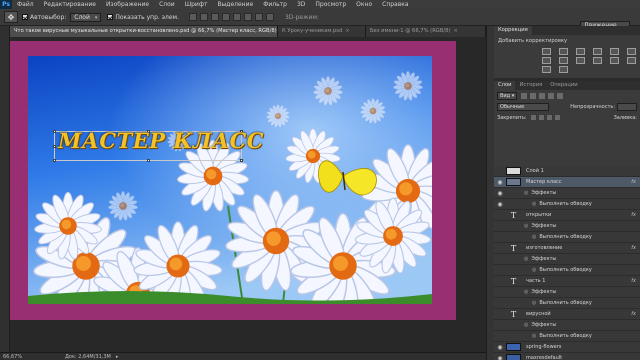  What do you see at coordinates (127, 4) in the screenshot?
I see `menu-item: Изображение` at bounding box center [127, 4].